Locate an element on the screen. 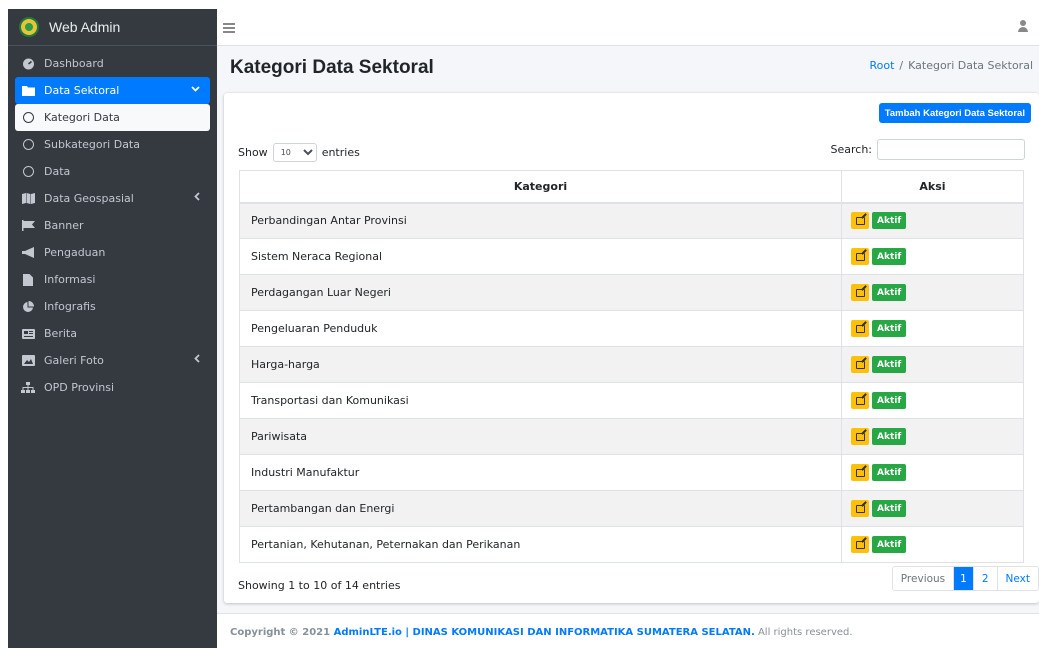 The width and height of the screenshot is (1039, 648). table-row: Pengeluaran Penduduk Aktif is located at coordinates (631, 328).